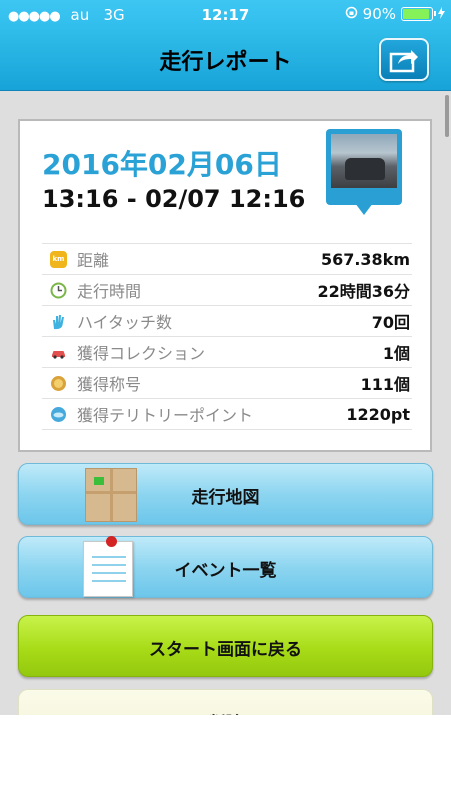 This screenshot has height=800, width=451. I want to click on report-time-range: 13:16 - 02/07 12:16, so click(174, 199).